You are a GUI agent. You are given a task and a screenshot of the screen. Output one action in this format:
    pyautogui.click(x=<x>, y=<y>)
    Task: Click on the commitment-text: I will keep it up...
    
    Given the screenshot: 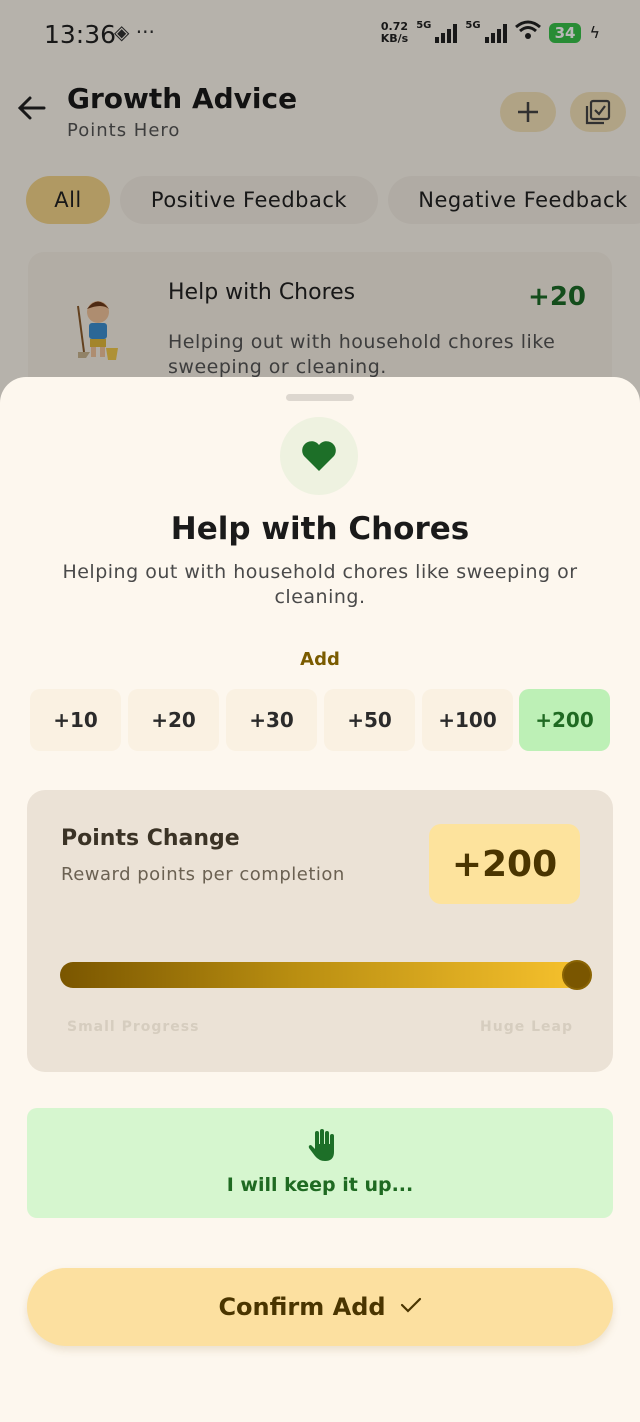 What is the action you would take?
    pyautogui.click(x=320, y=1185)
    